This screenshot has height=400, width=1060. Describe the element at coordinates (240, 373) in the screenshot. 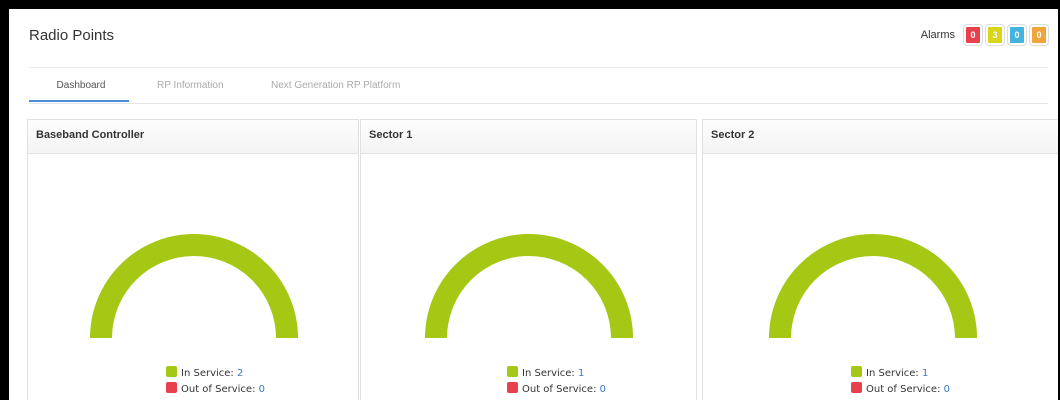

I see `in-service-value: 2` at that location.